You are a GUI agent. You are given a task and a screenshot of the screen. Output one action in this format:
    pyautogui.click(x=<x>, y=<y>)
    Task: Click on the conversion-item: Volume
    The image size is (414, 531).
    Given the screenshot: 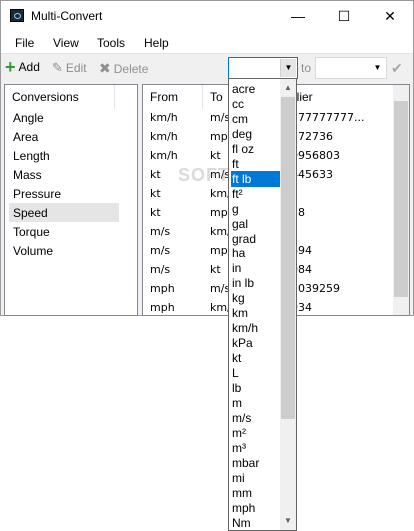 What is the action you would take?
    pyautogui.click(x=33, y=251)
    